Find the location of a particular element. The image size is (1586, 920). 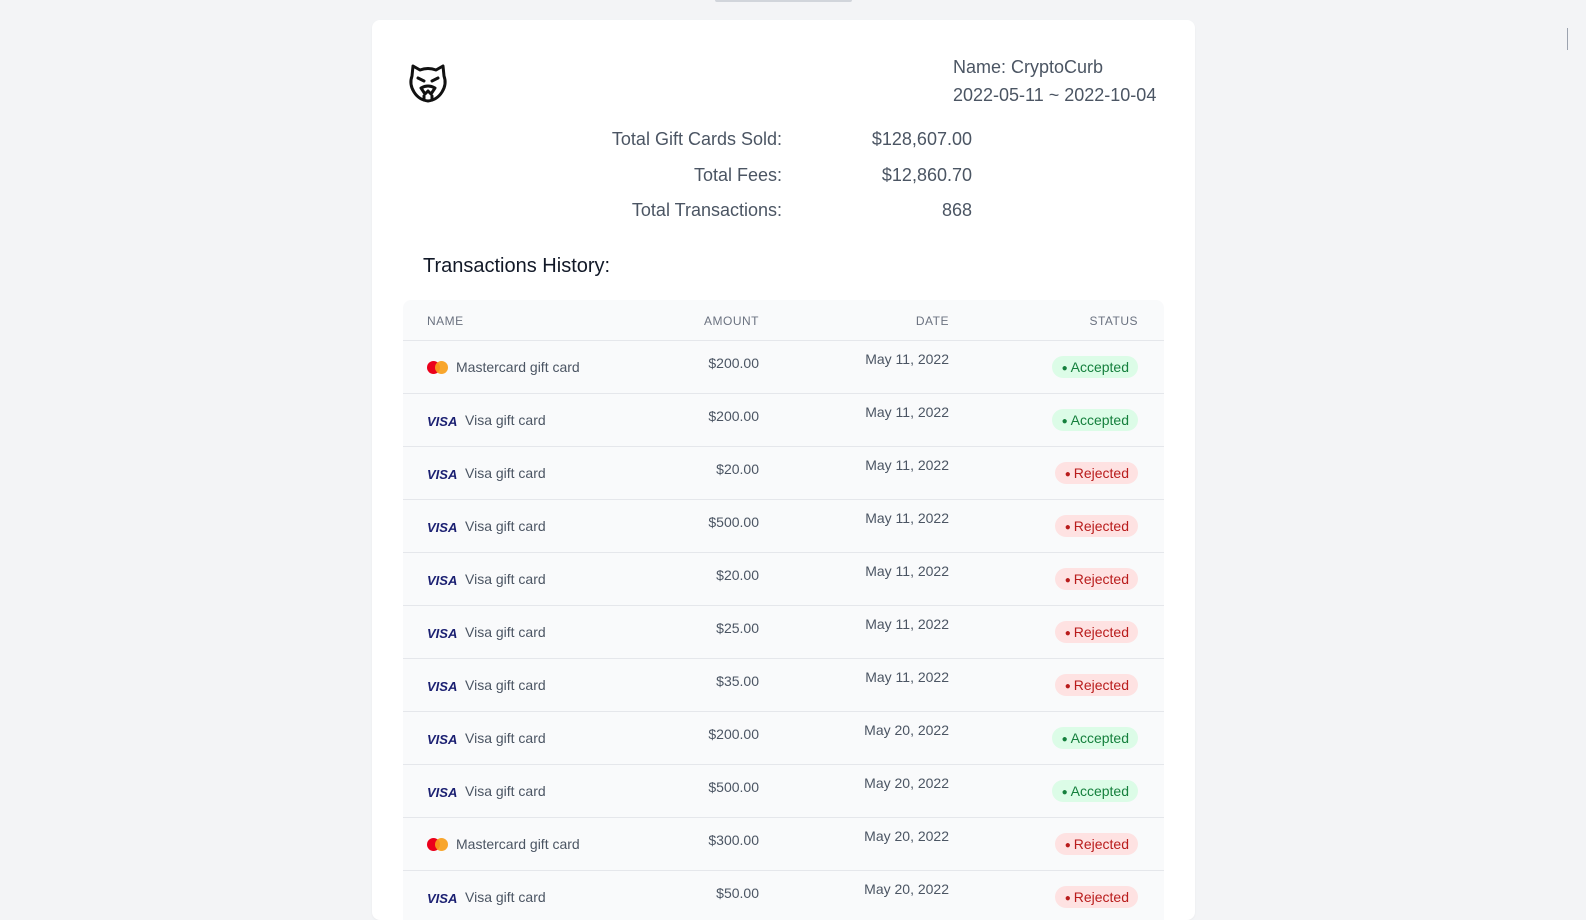

cell-amount: $300.00 is located at coordinates (733, 840).